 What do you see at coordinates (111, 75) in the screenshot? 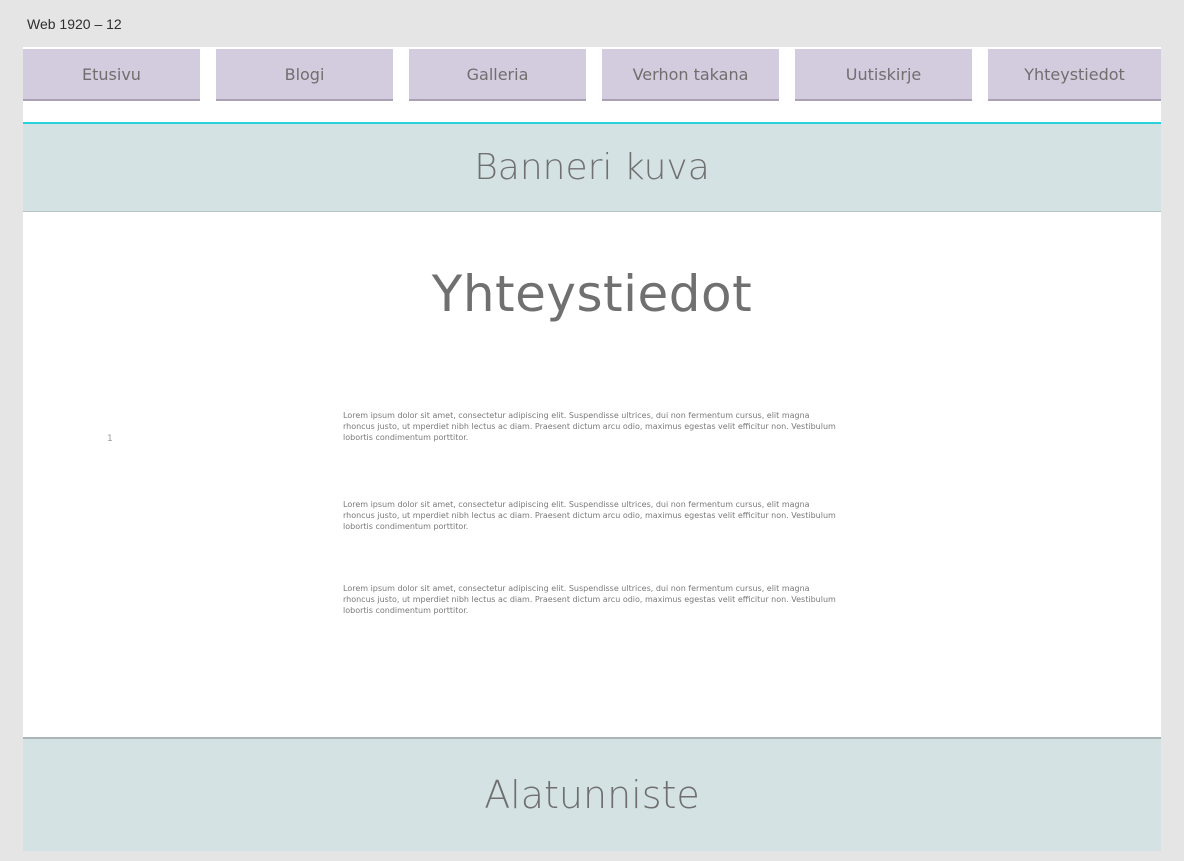
I see `nav-item-etusivu: Etusivu` at bounding box center [111, 75].